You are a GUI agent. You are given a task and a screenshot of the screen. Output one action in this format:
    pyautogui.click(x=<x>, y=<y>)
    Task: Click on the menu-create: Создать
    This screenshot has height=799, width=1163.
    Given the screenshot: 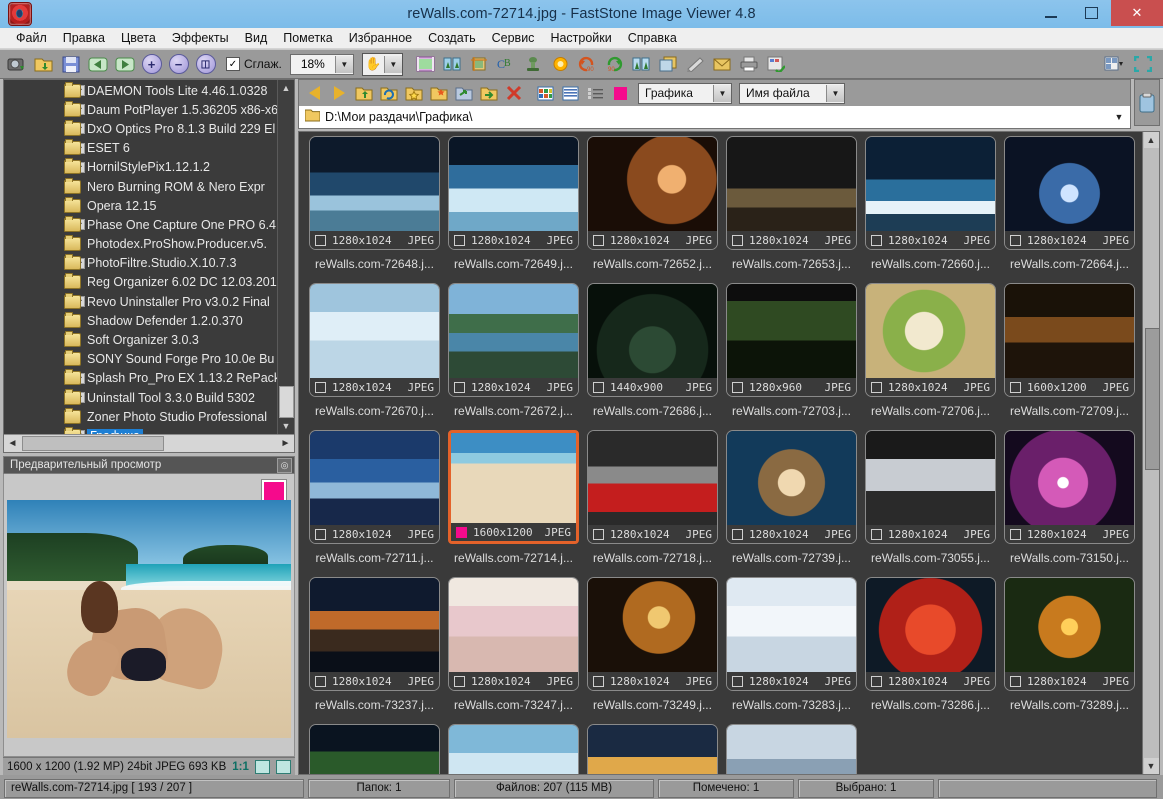 What is the action you would take?
    pyautogui.click(x=452, y=38)
    